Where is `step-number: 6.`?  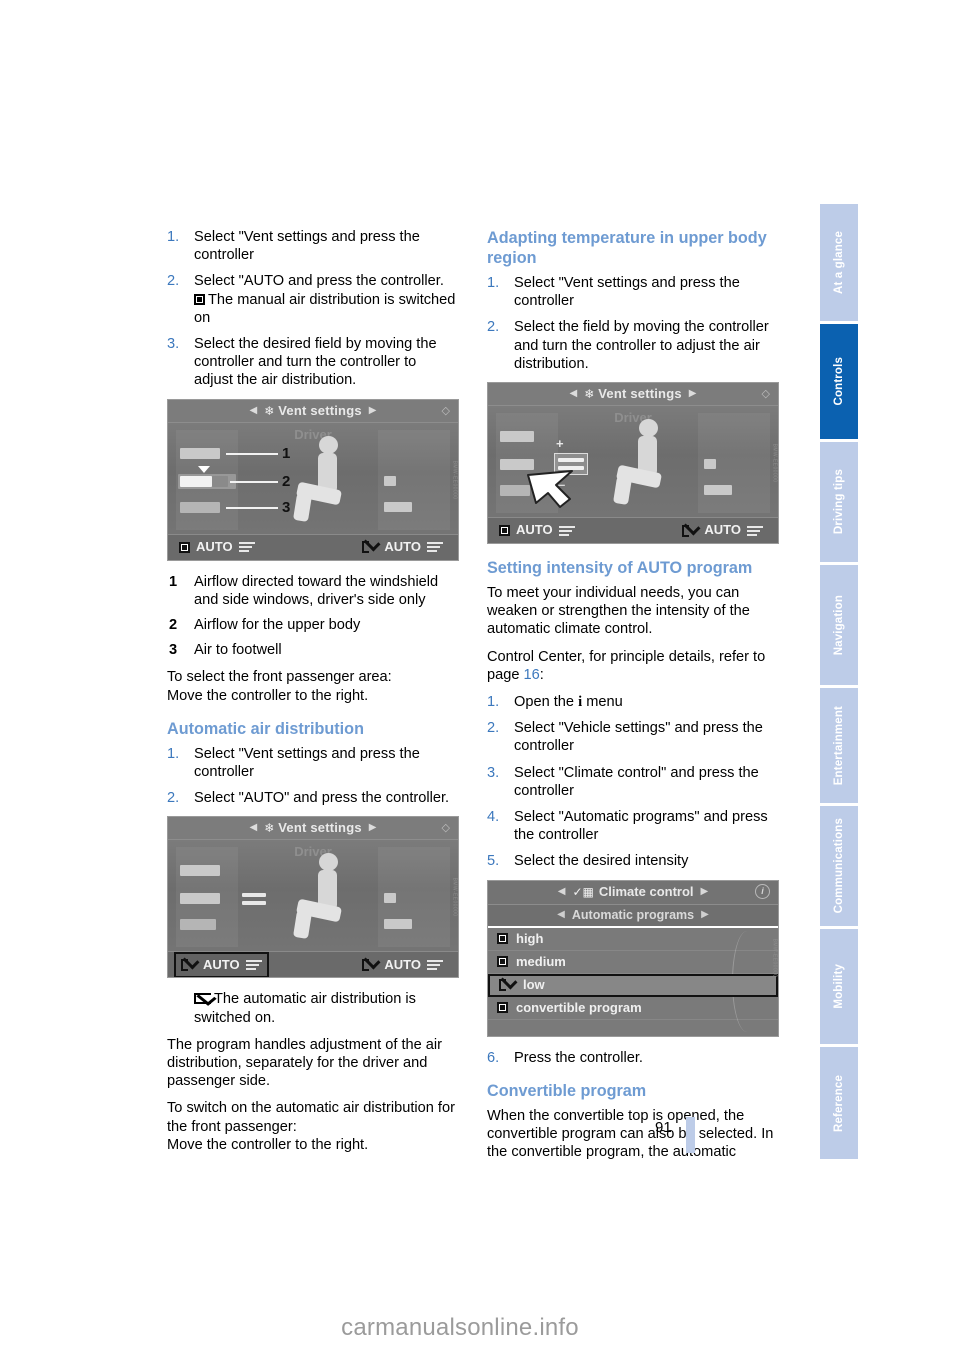
step-number: 6. is located at coordinates (493, 1057).